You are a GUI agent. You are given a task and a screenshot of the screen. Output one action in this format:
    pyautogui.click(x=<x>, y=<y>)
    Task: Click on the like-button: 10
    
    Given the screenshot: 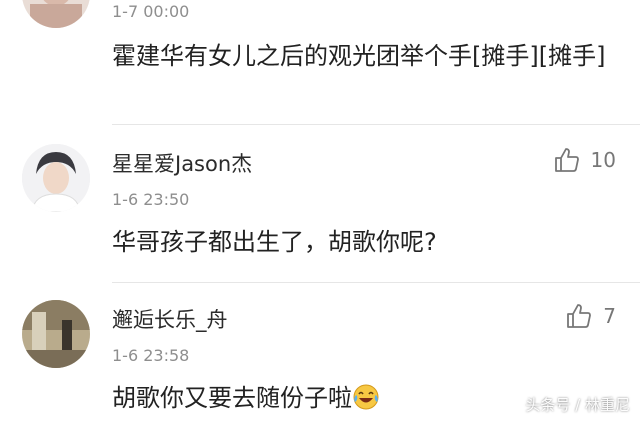 What is the action you would take?
    pyautogui.click(x=584, y=160)
    